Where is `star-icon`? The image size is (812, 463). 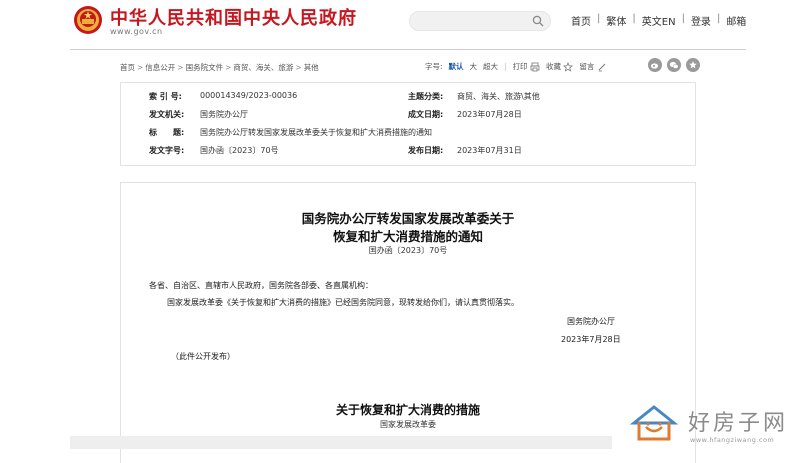
star-icon is located at coordinates (568, 67).